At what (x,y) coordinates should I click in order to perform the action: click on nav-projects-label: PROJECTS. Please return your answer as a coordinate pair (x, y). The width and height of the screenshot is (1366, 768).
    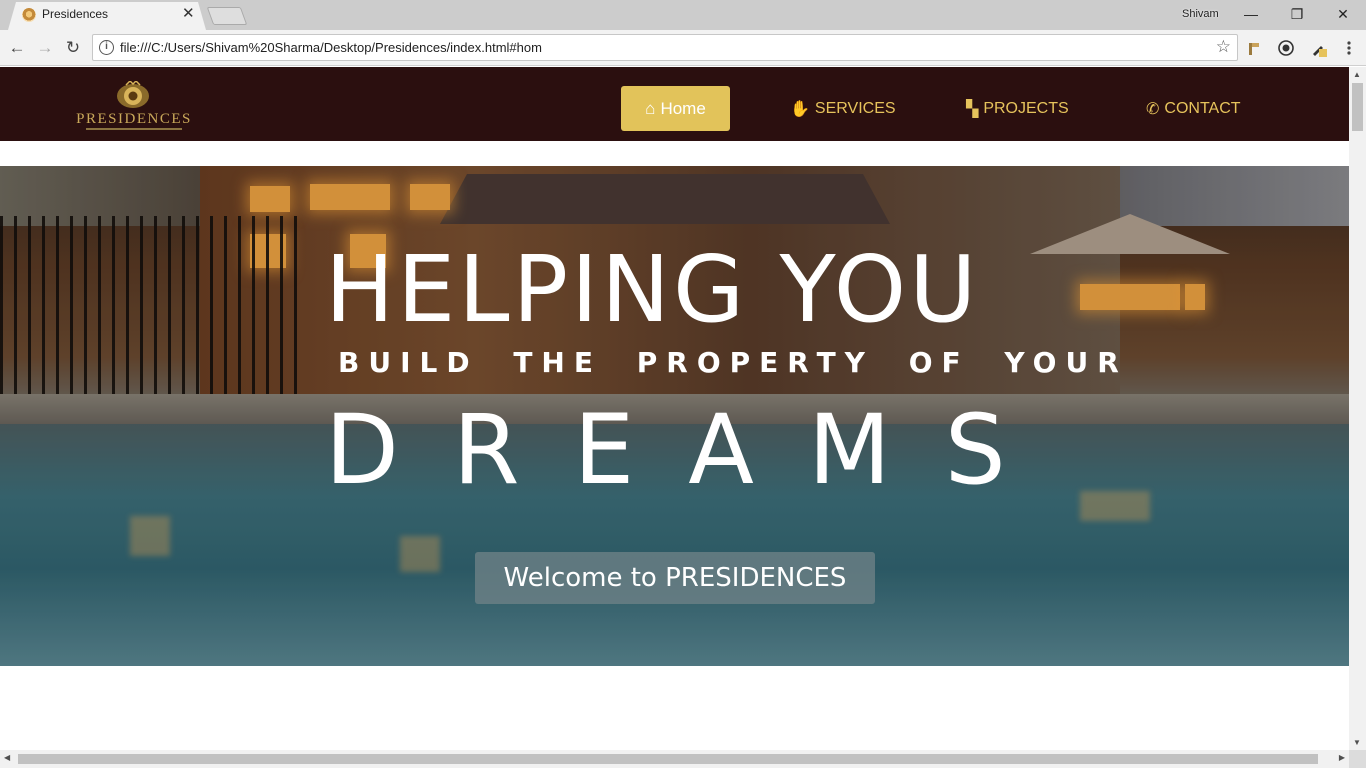
    Looking at the image, I should click on (1026, 108).